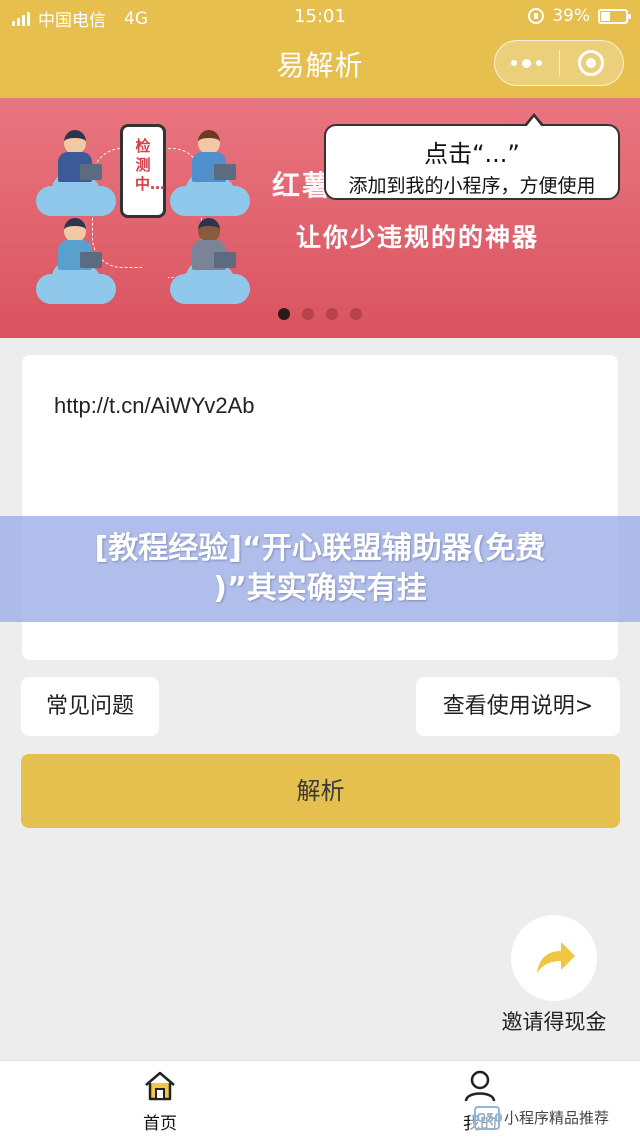  What do you see at coordinates (518, 706) in the screenshot?
I see `usage-guide-button: 查看使用说明>` at bounding box center [518, 706].